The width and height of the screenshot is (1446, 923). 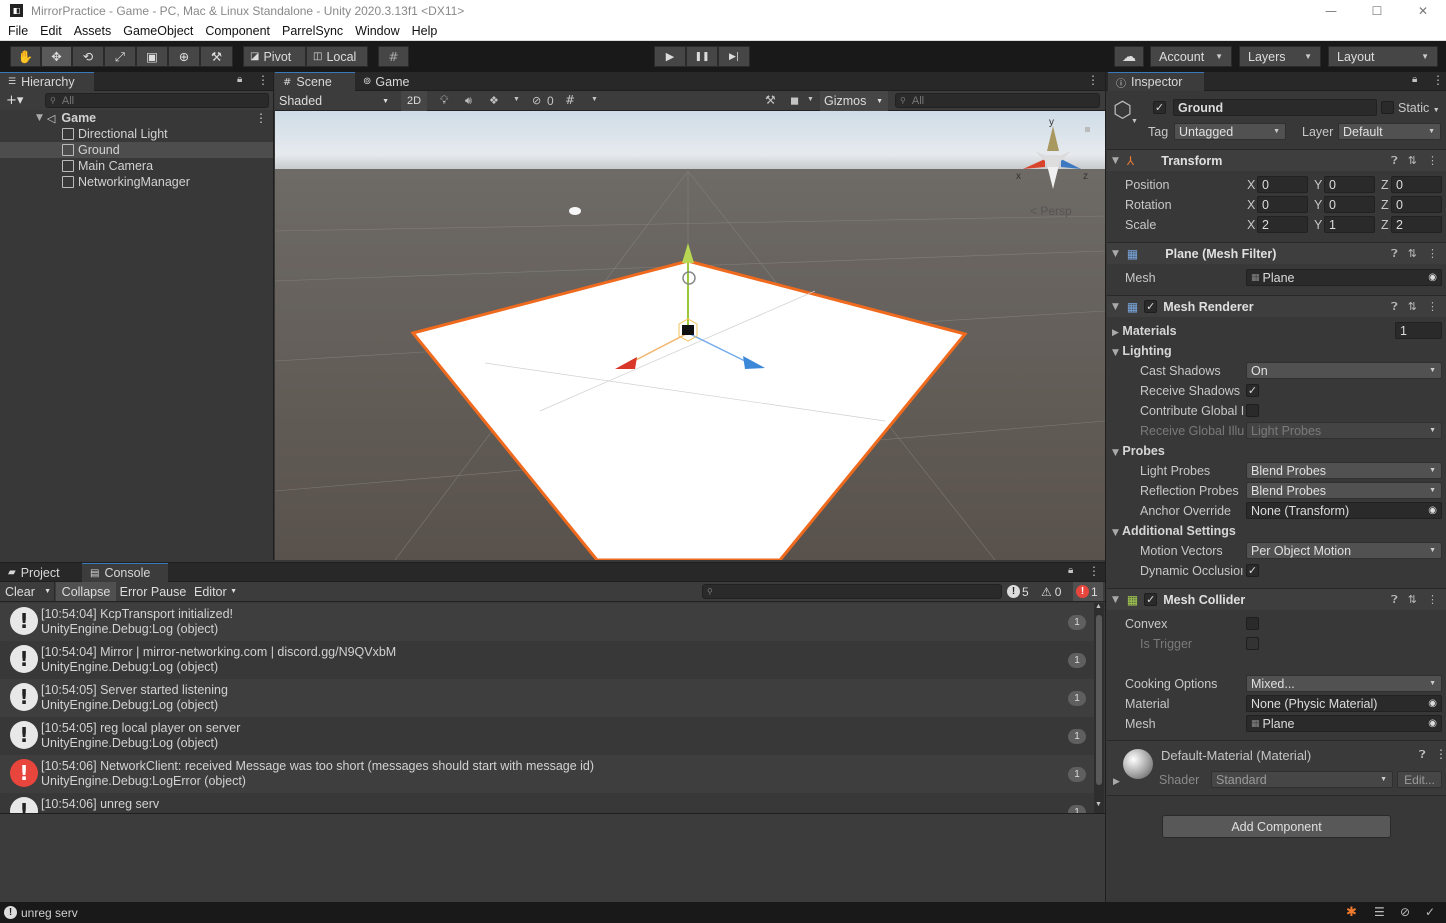 I want to click on gizmos-dropdown: Gizmos ▼, so click(x=854, y=101).